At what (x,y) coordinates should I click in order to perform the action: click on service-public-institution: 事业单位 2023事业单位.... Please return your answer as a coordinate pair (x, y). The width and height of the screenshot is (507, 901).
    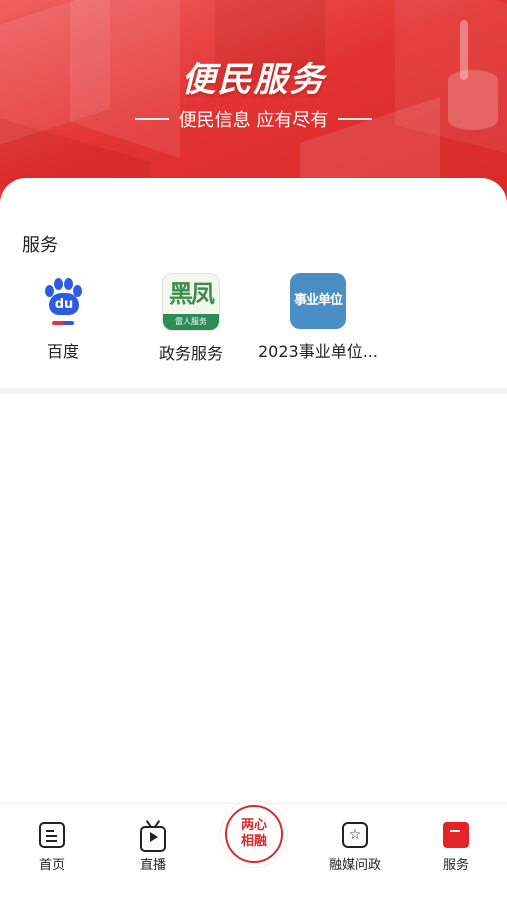
    Looking at the image, I should click on (318, 317).